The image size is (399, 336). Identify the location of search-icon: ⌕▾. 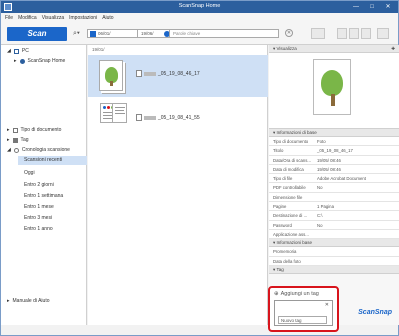
(76, 34).